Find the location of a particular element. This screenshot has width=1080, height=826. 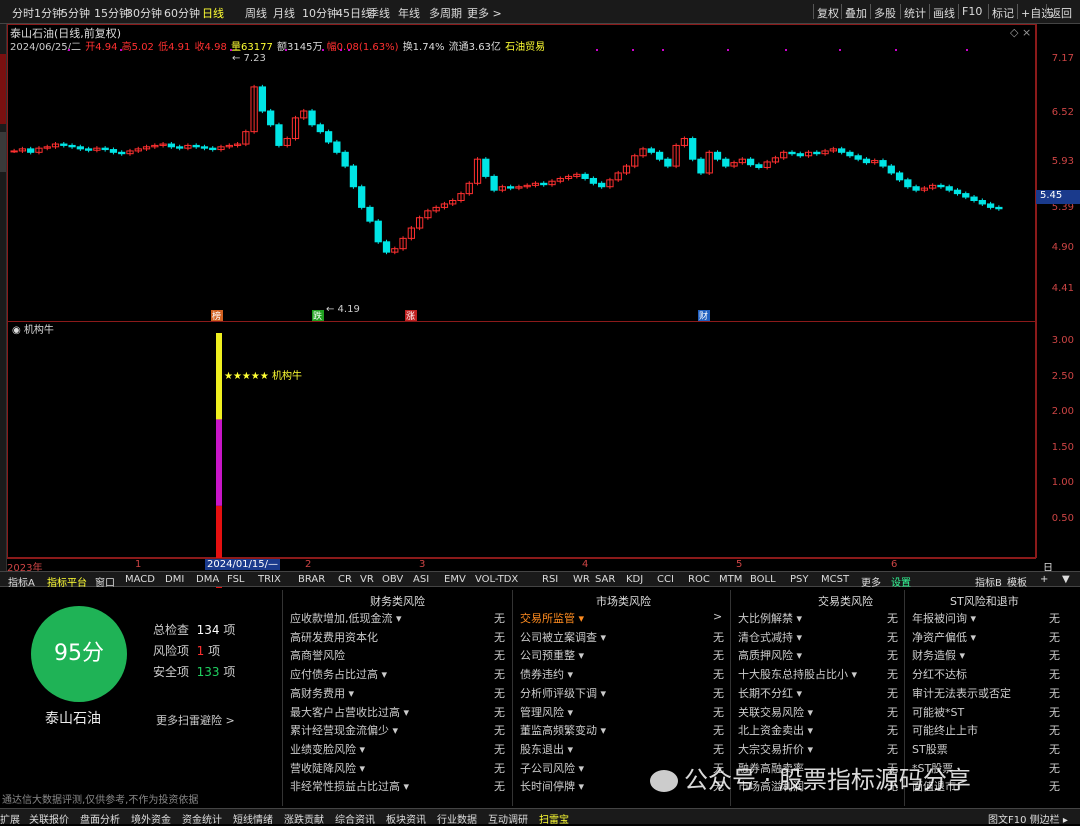

scan-risk-row: 风险项 1 项 is located at coordinates (194, 651).